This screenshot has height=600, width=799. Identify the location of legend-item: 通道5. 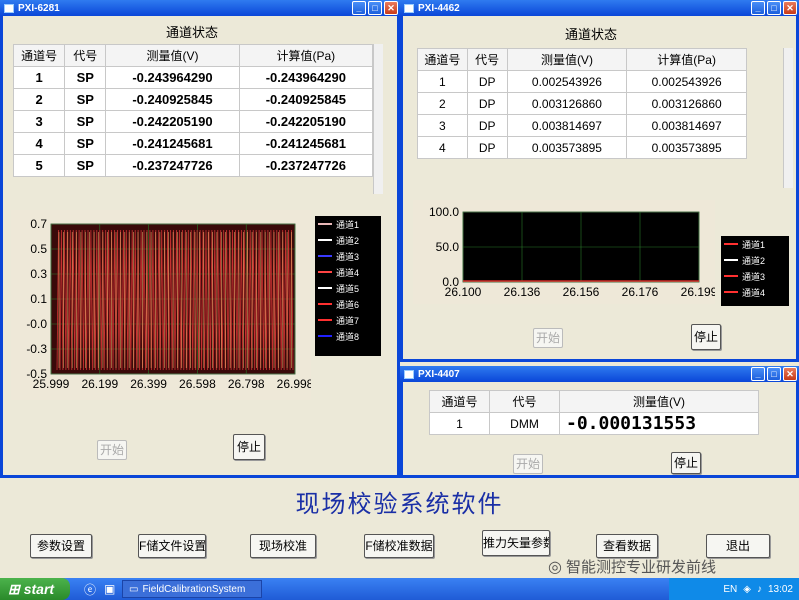
(348, 288).